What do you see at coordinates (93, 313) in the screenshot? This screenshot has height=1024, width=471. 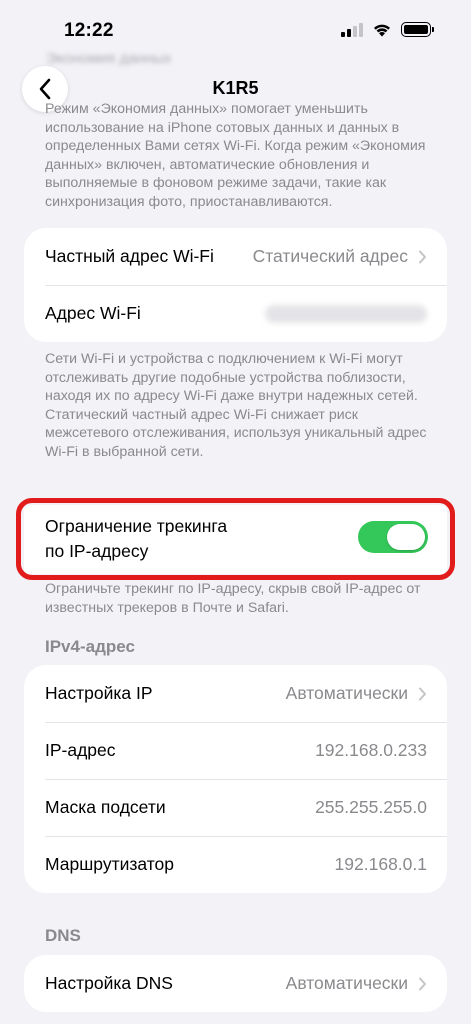 I see `wifi-address-label: Адрес Wi-Fi` at bounding box center [93, 313].